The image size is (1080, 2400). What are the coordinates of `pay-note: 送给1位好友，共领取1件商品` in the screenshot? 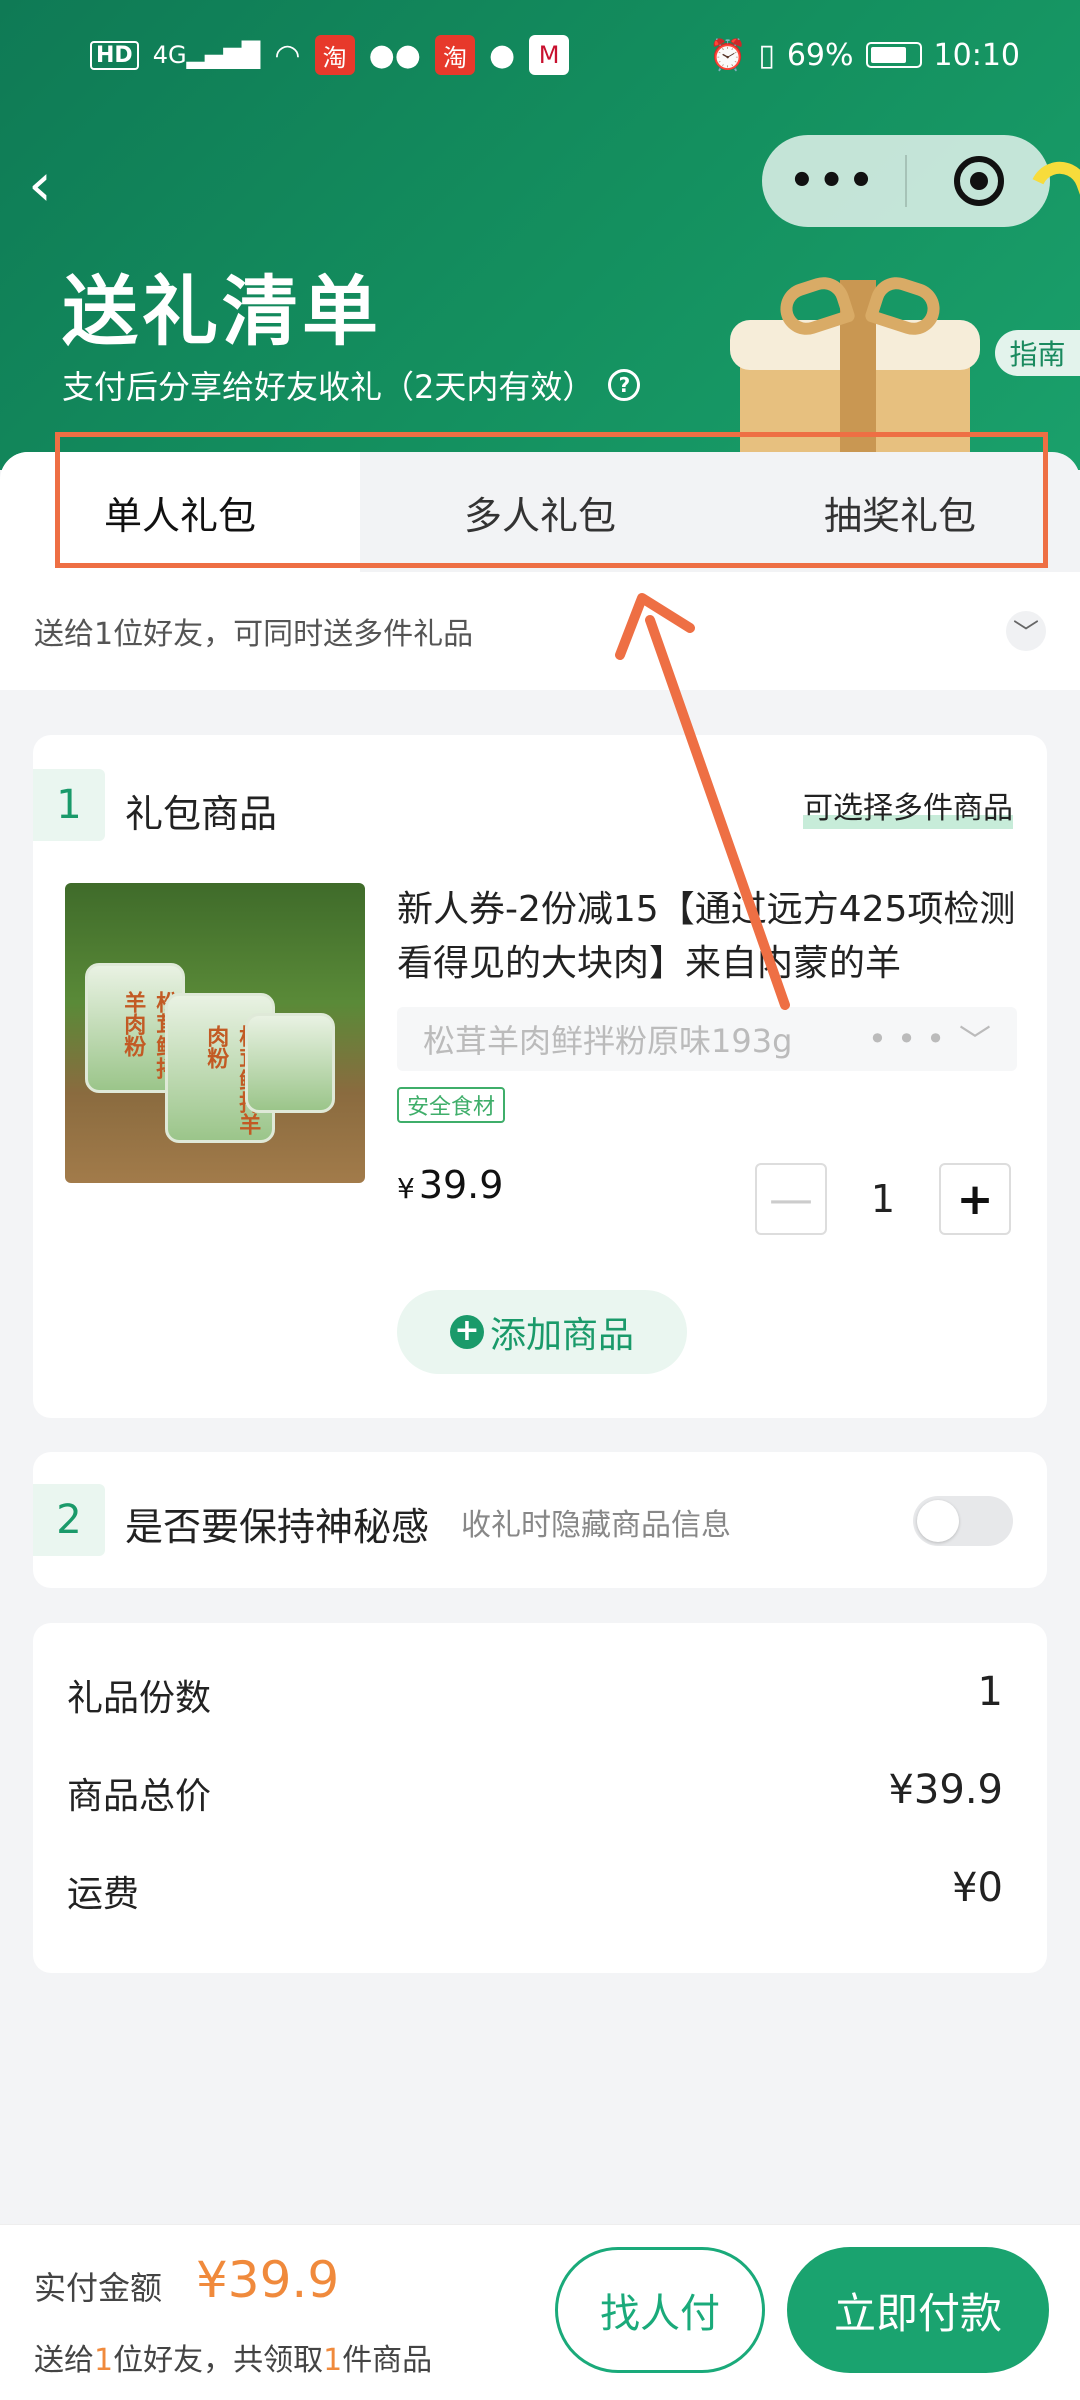 It's located at (233, 2360).